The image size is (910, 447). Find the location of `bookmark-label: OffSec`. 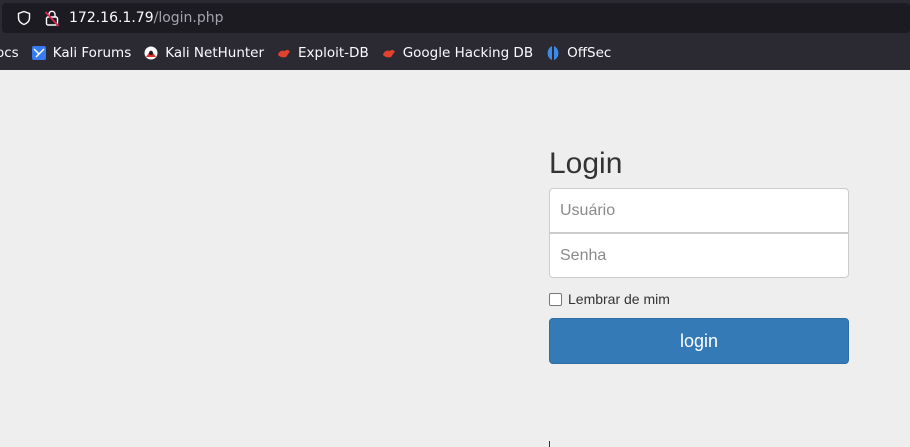

bookmark-label: OffSec is located at coordinates (589, 53).